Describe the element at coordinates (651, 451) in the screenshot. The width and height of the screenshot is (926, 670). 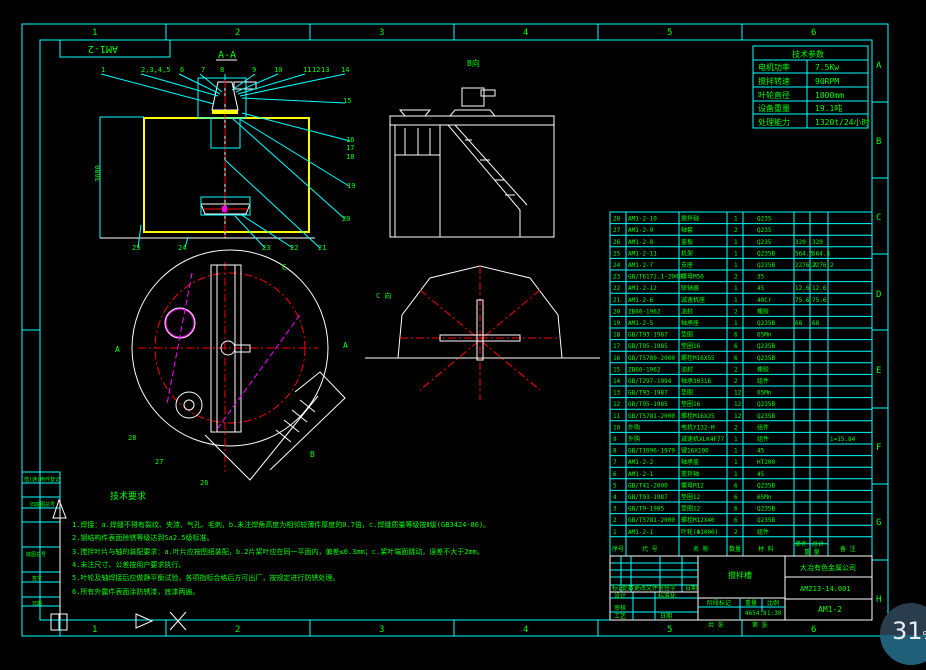
I see `bom-cell: GB/T1096-1979` at that location.